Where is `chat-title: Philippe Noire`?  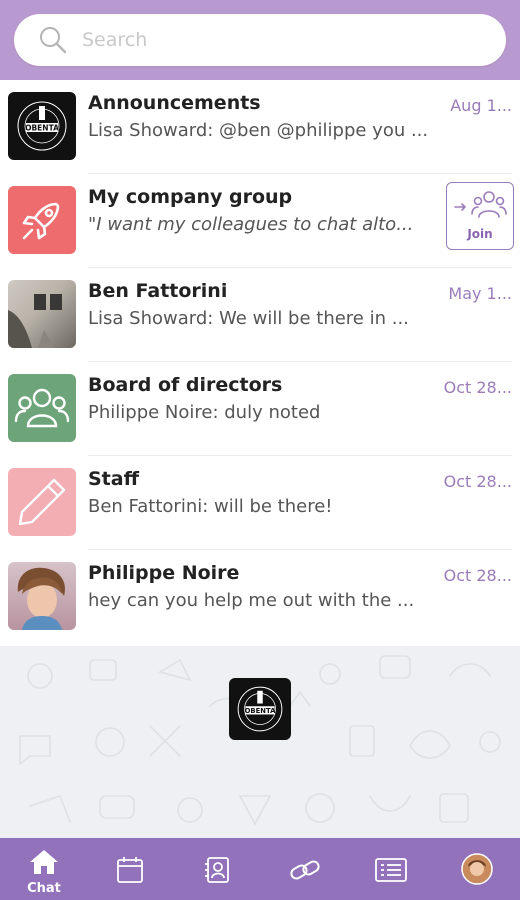
chat-title: Philippe Noire is located at coordinates (164, 573).